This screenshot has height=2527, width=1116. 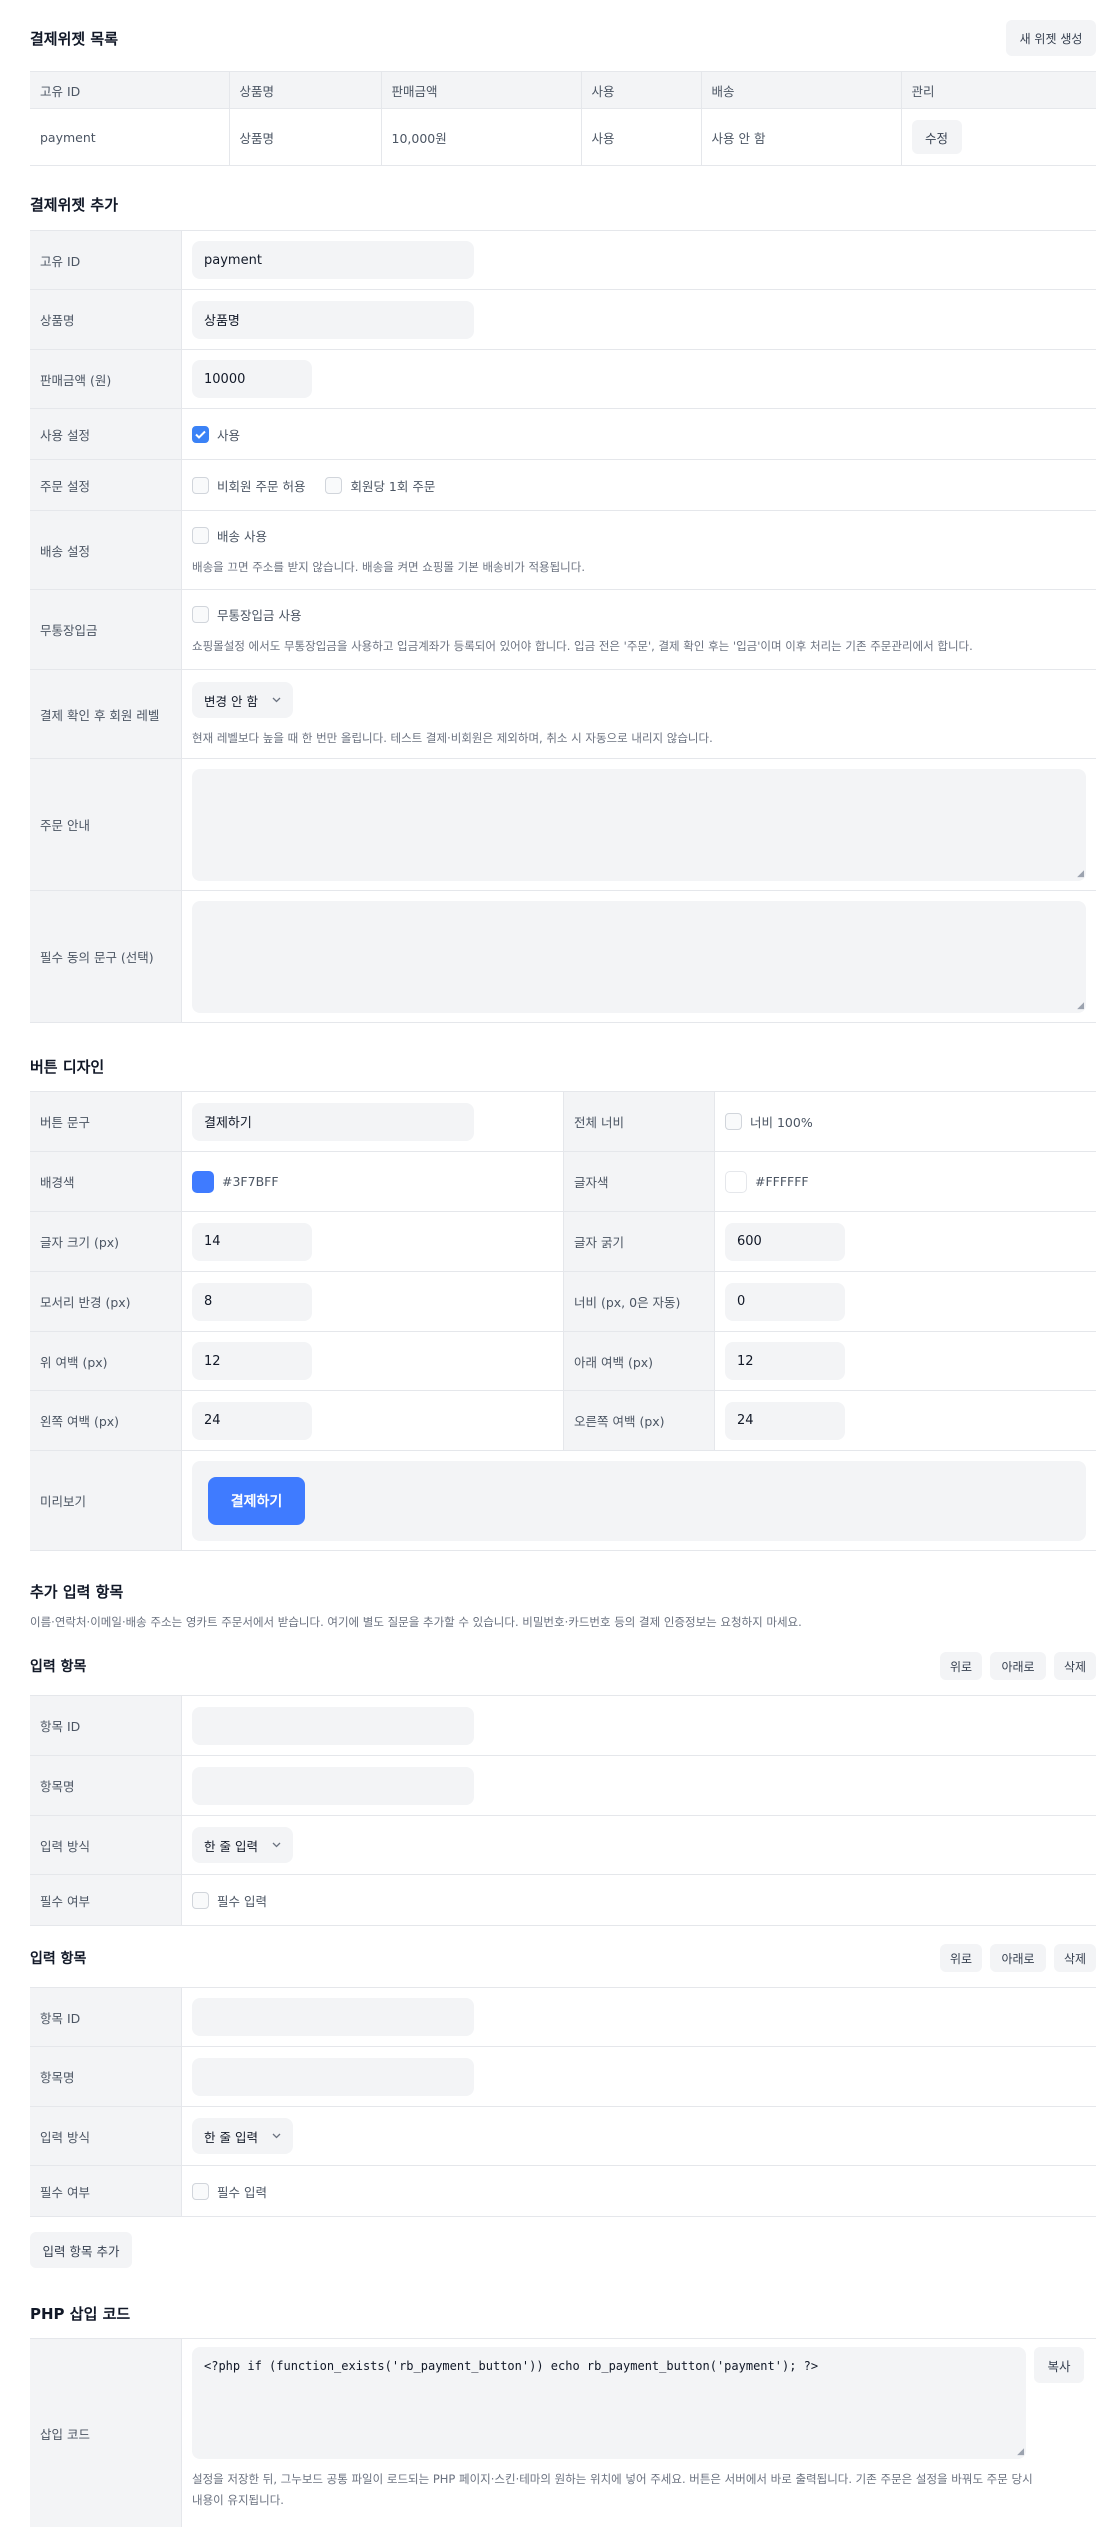 What do you see at coordinates (785, 1301) in the screenshot?
I see `width-input: 0` at bounding box center [785, 1301].